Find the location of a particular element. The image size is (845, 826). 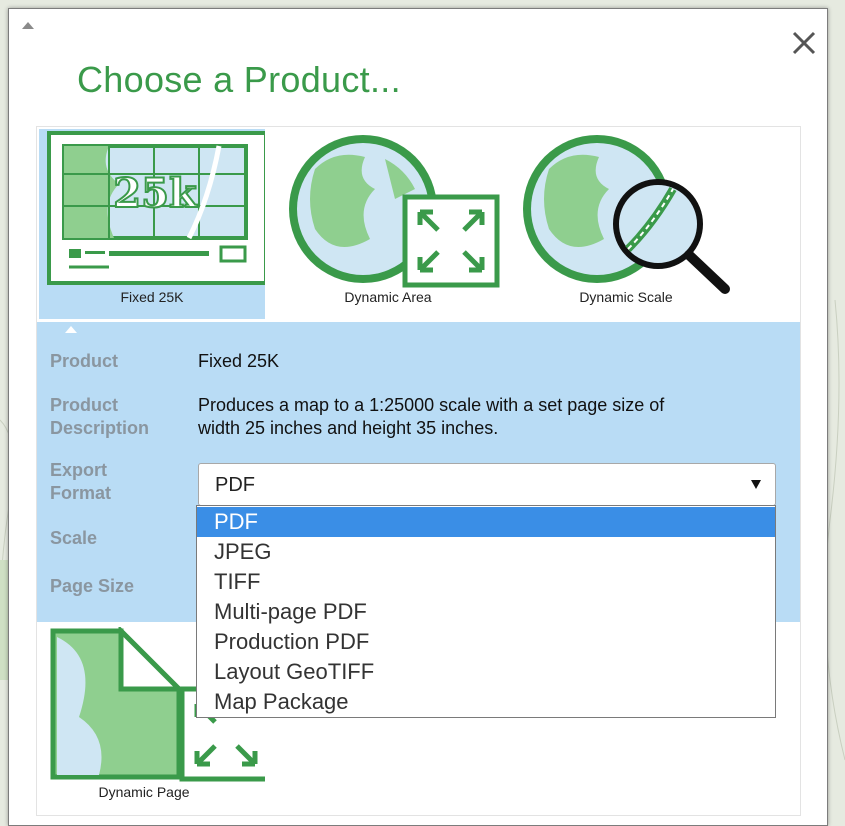

collapse-caret-icon is located at coordinates (28, 25).